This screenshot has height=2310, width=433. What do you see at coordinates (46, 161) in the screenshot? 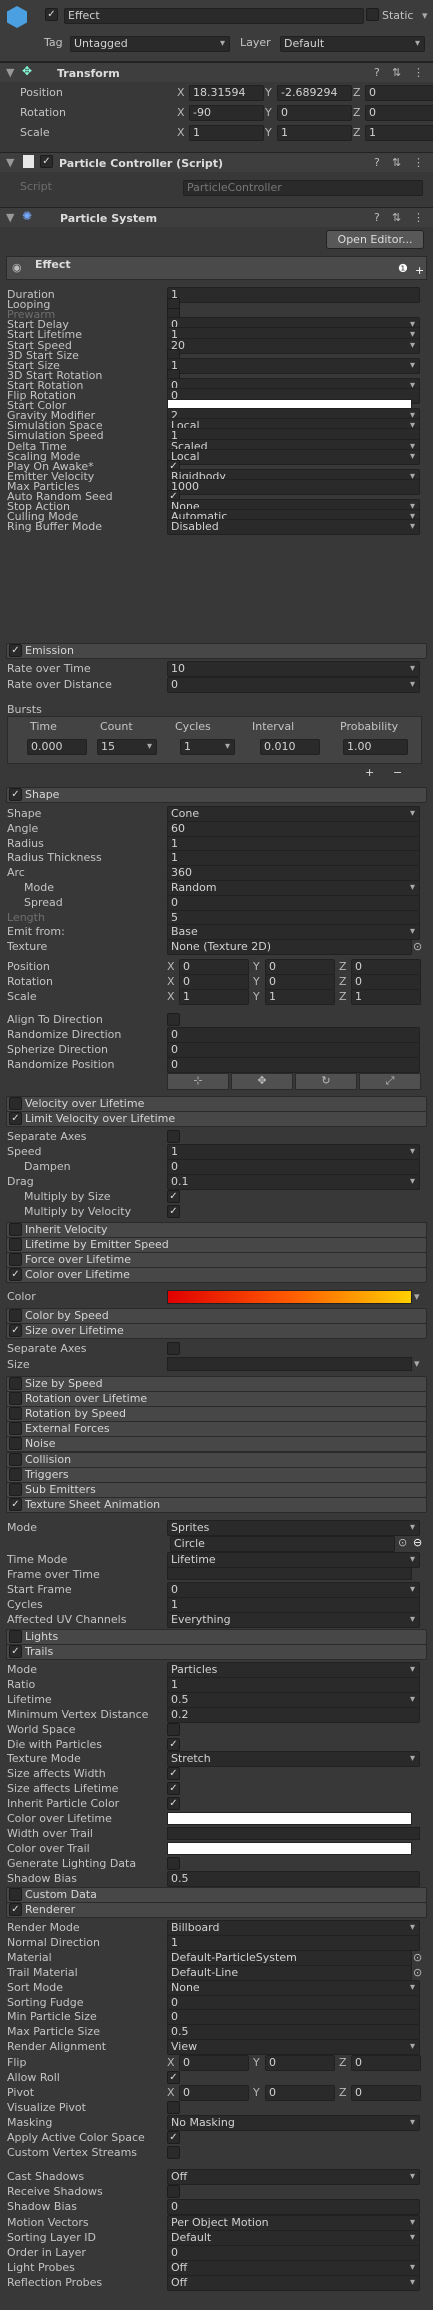
I see `component-enabled-checkbox: ✓` at bounding box center [46, 161].